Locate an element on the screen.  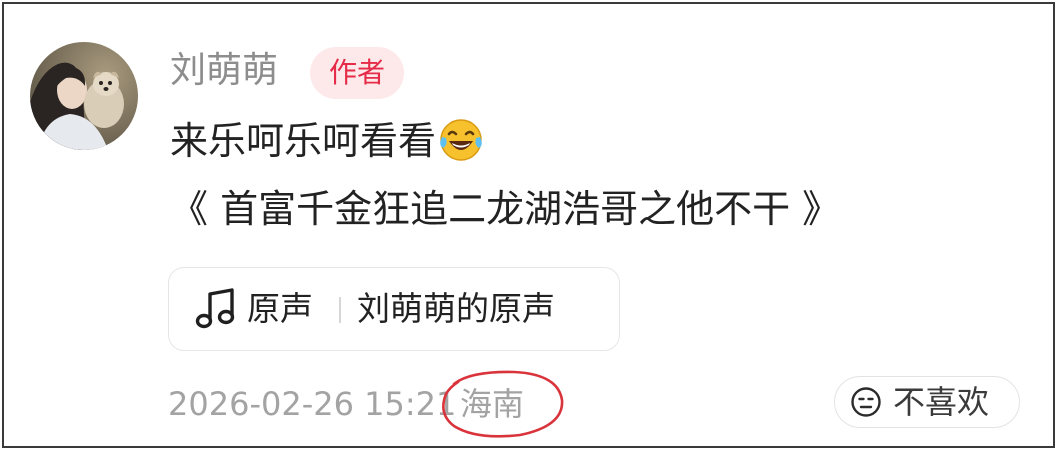
comment-text-line-1: 来乐呵乐呵看看 is located at coordinates (327, 141).